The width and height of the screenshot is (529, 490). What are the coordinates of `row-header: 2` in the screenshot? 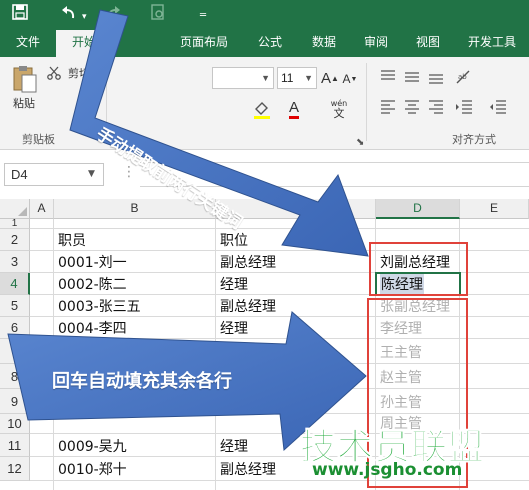 It's located at (15, 240).